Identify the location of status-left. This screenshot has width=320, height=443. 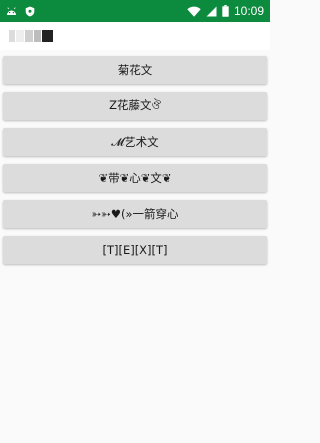
(17, 11).